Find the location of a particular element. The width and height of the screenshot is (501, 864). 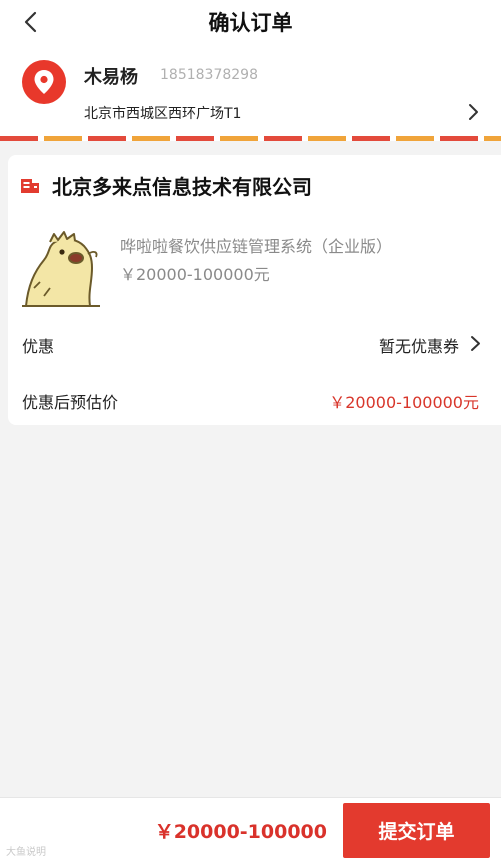

shop-icon is located at coordinates (30, 186).